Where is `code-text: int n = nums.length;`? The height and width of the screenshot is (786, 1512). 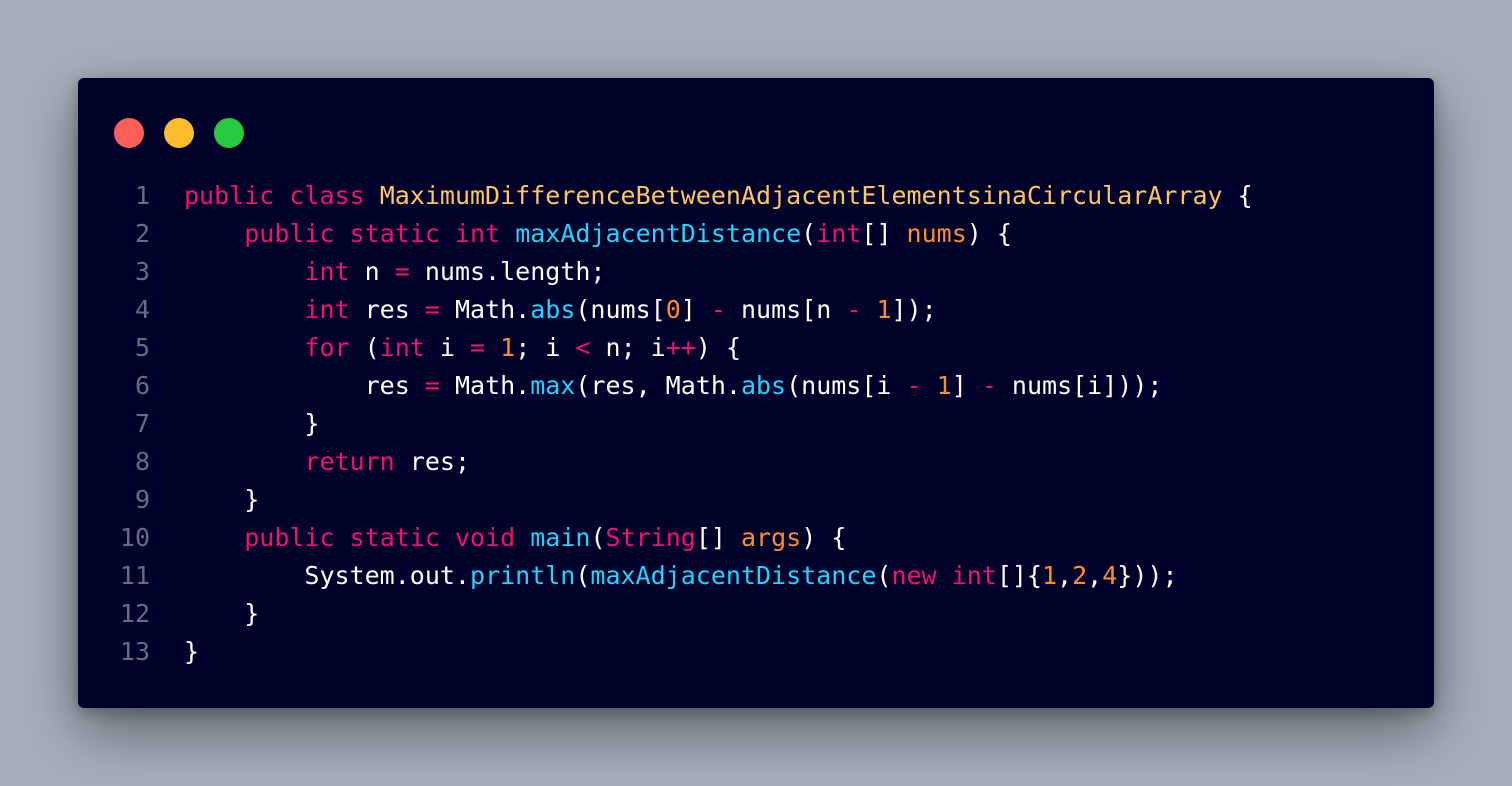
code-text: int n = nums.length; is located at coordinates (377, 272).